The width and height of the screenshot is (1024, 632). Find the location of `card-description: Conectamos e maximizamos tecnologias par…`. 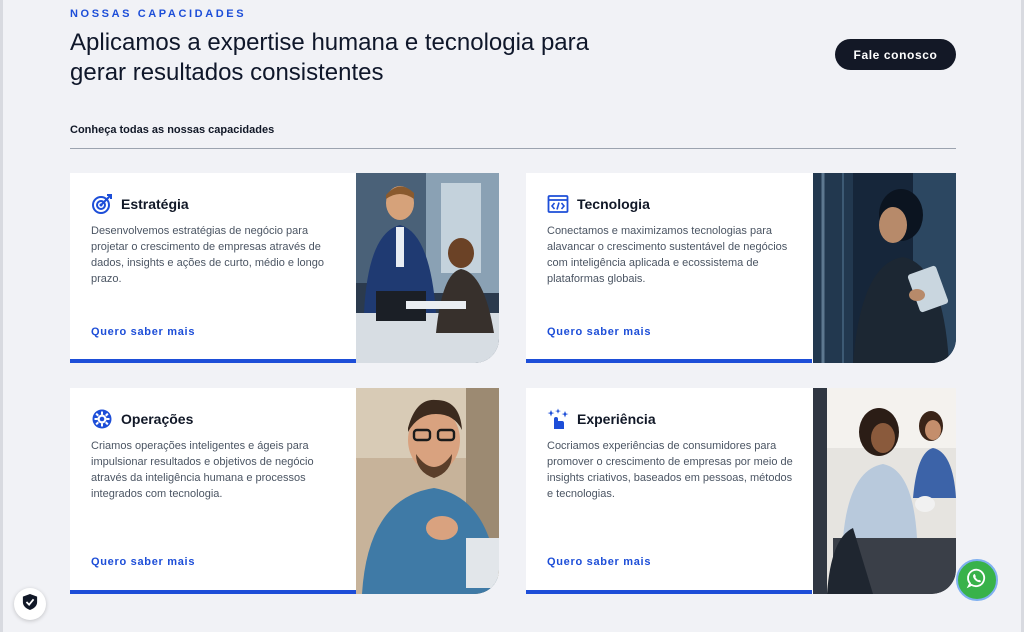

card-description: Conectamos e maximizamos tecnologias par… is located at coordinates (667, 255).